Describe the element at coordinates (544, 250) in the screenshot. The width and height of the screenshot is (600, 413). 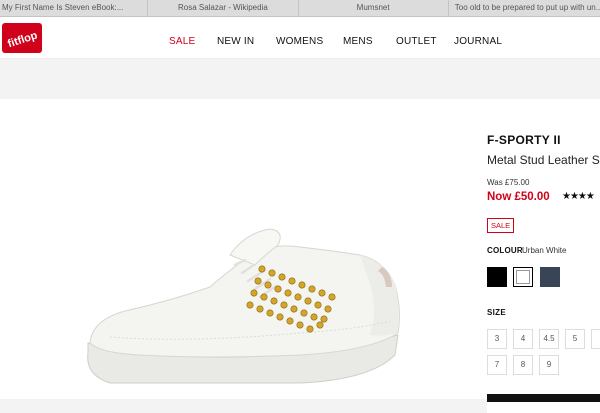
I see `colour-value: Urban White` at that location.